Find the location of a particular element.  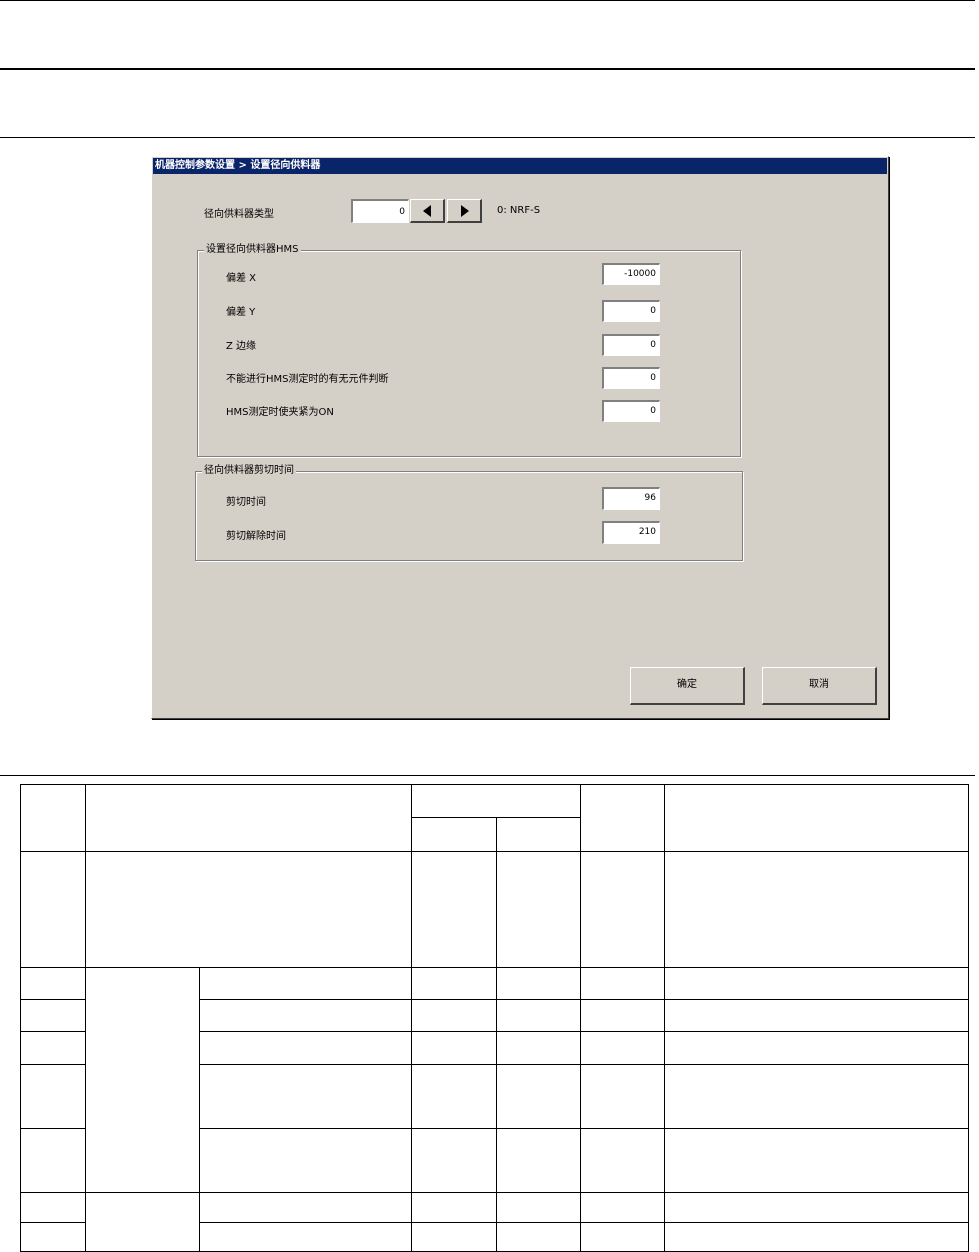

cut-time-label: 剪切时间 is located at coordinates (246, 502).